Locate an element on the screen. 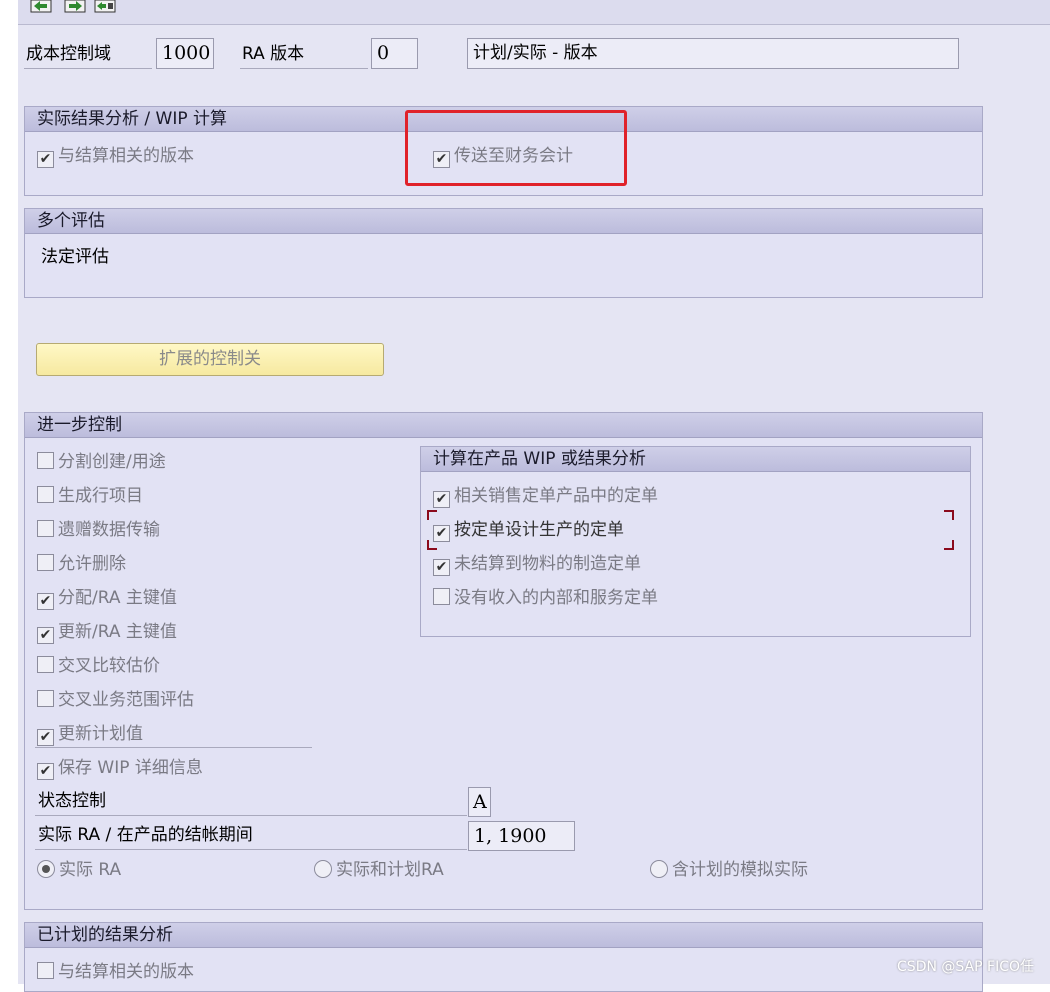  legal-valuation-label: 法定评估 is located at coordinates (75, 257).